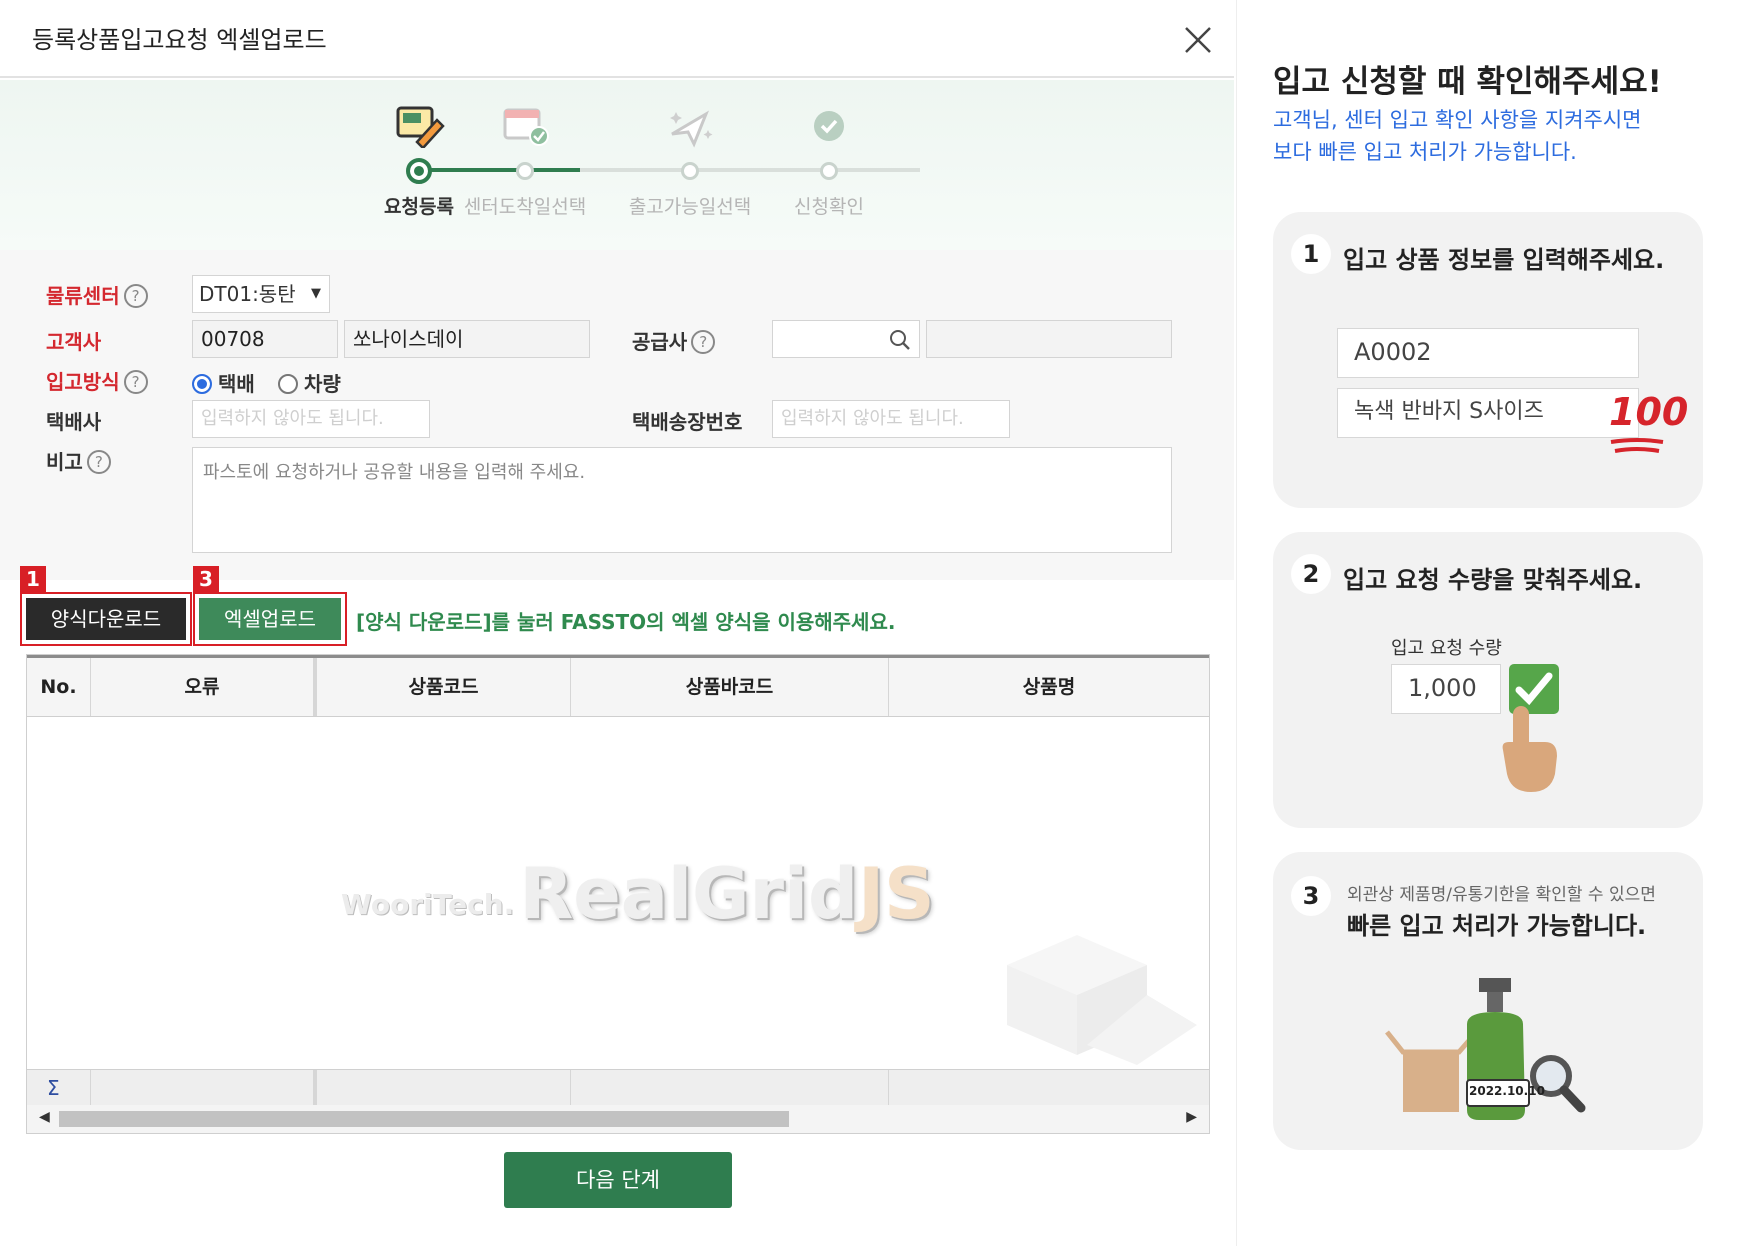  I want to click on search-icon, so click(900, 340).